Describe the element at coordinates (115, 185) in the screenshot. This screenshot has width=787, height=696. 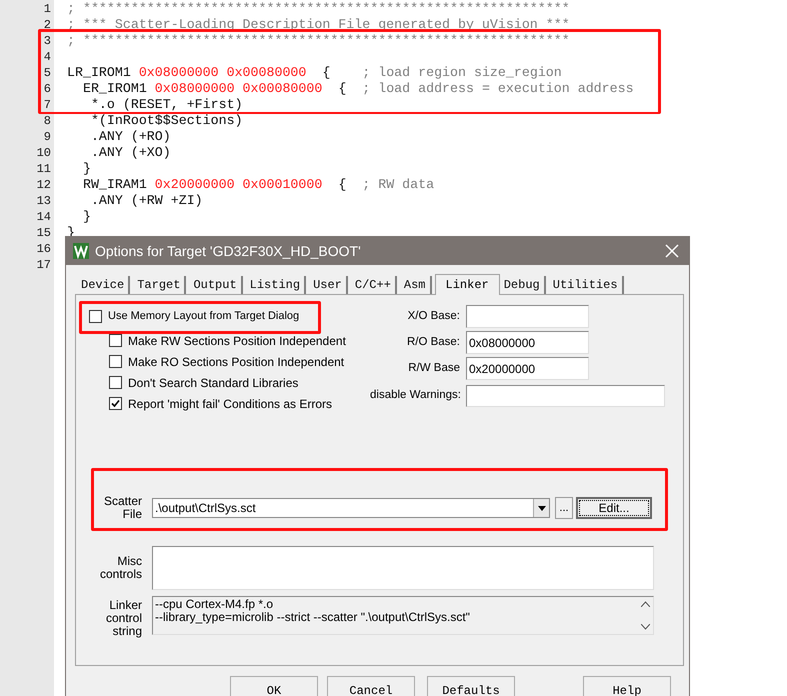
I see `code-text: RW_IRAM1` at that location.